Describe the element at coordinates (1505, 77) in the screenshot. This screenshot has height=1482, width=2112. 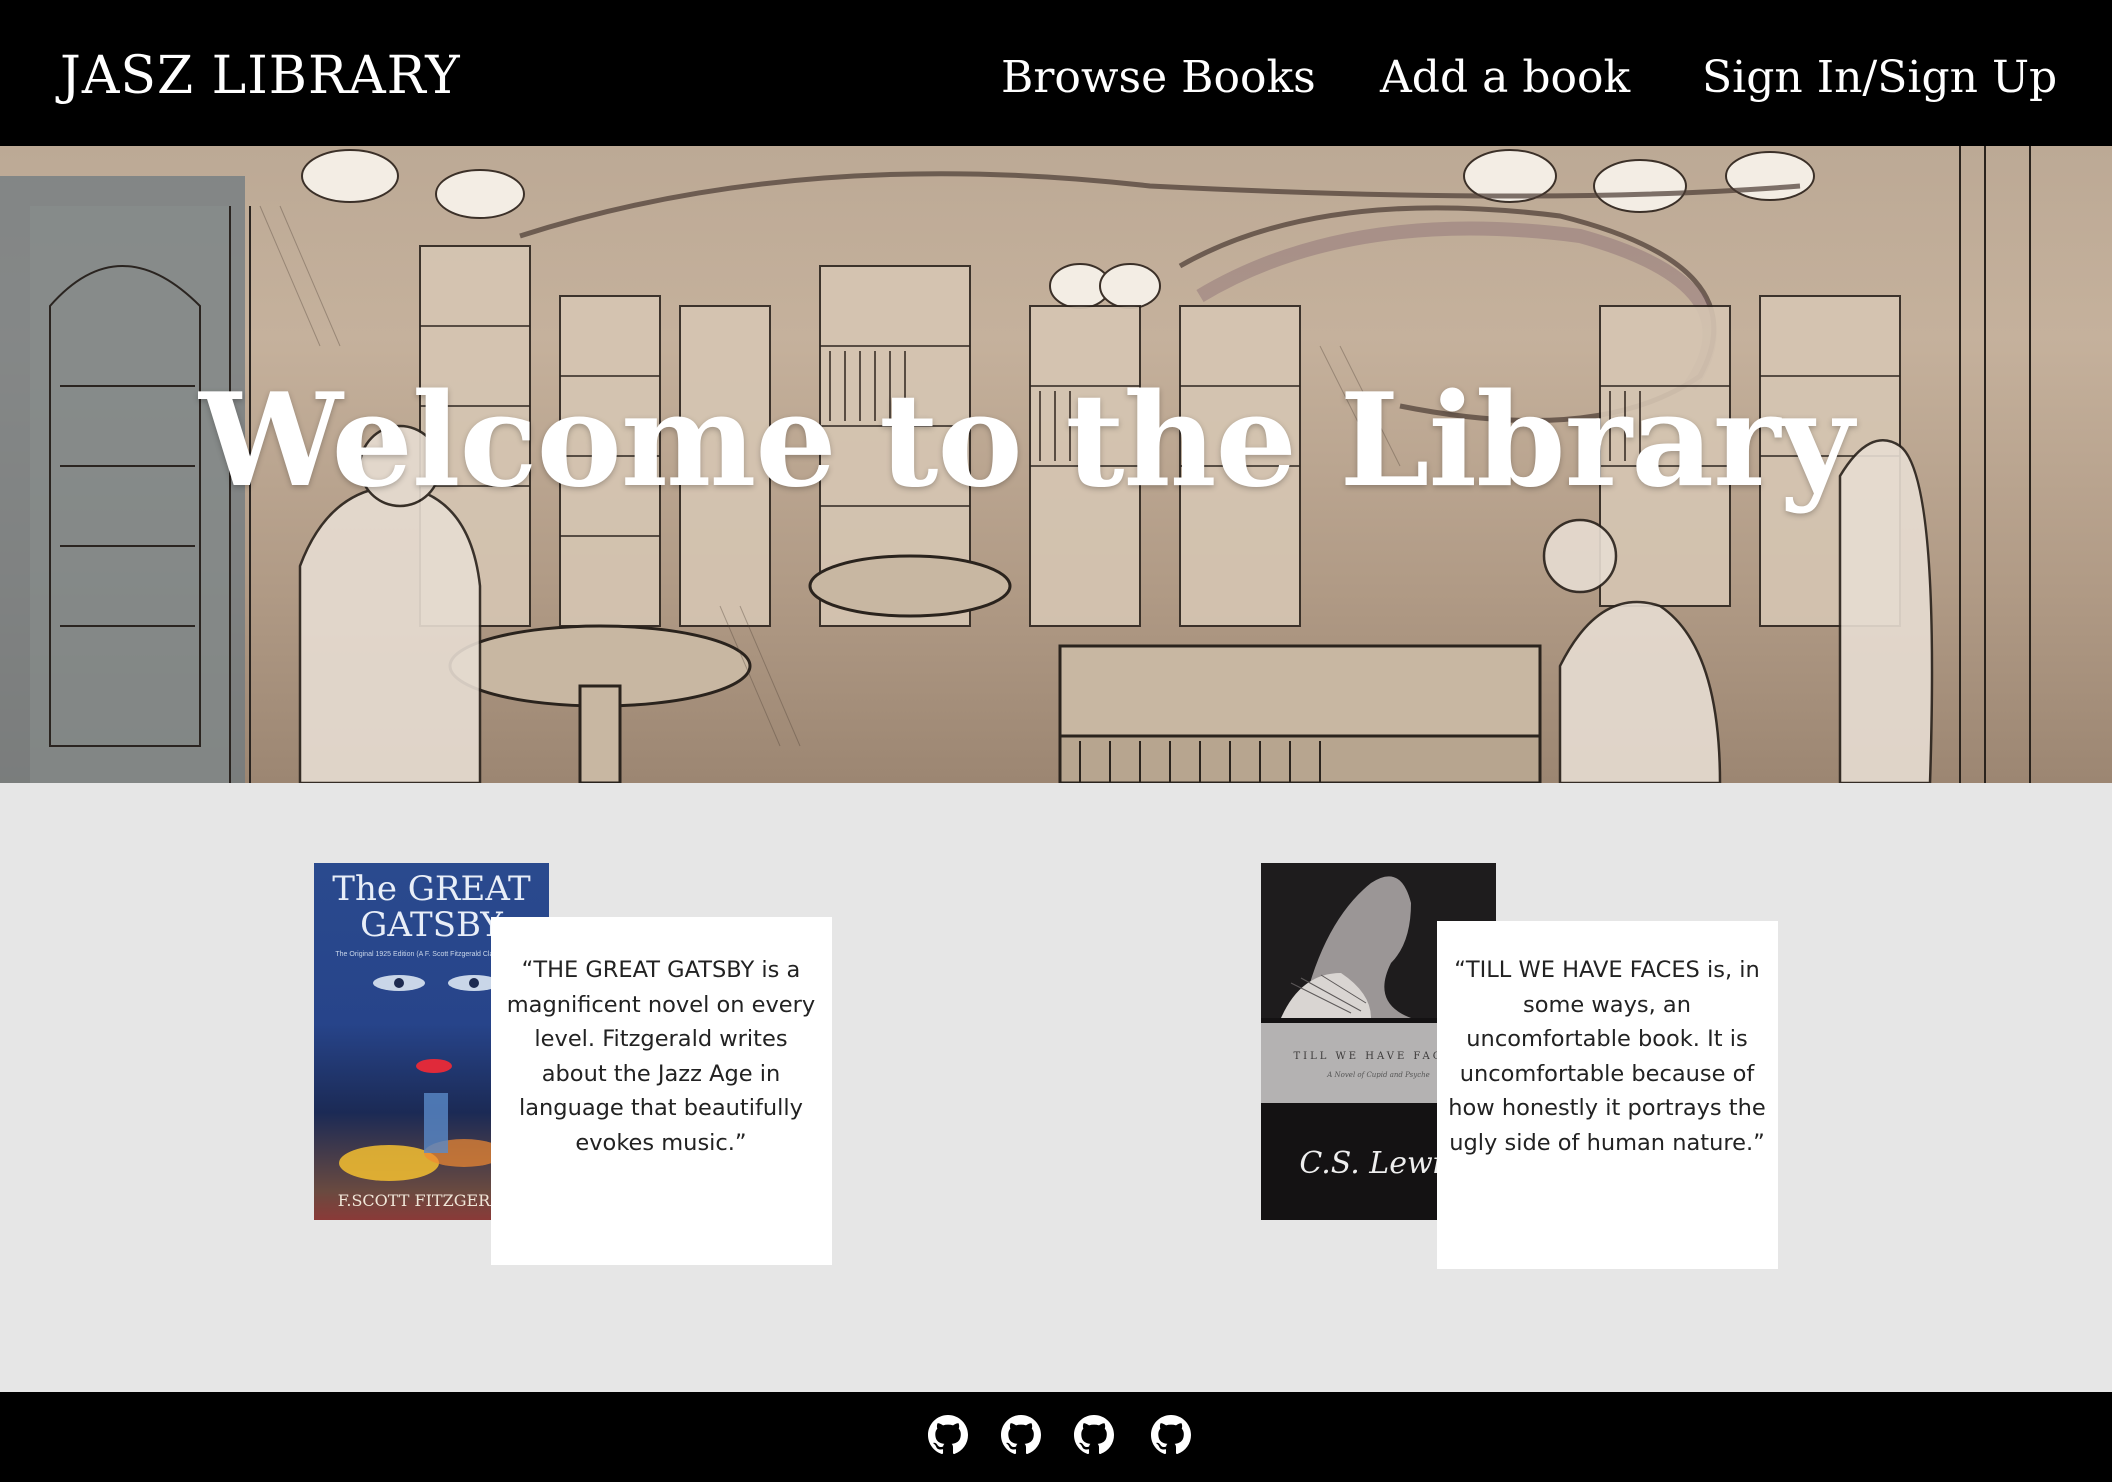
I see `nav-add-a-book: Add a book` at that location.